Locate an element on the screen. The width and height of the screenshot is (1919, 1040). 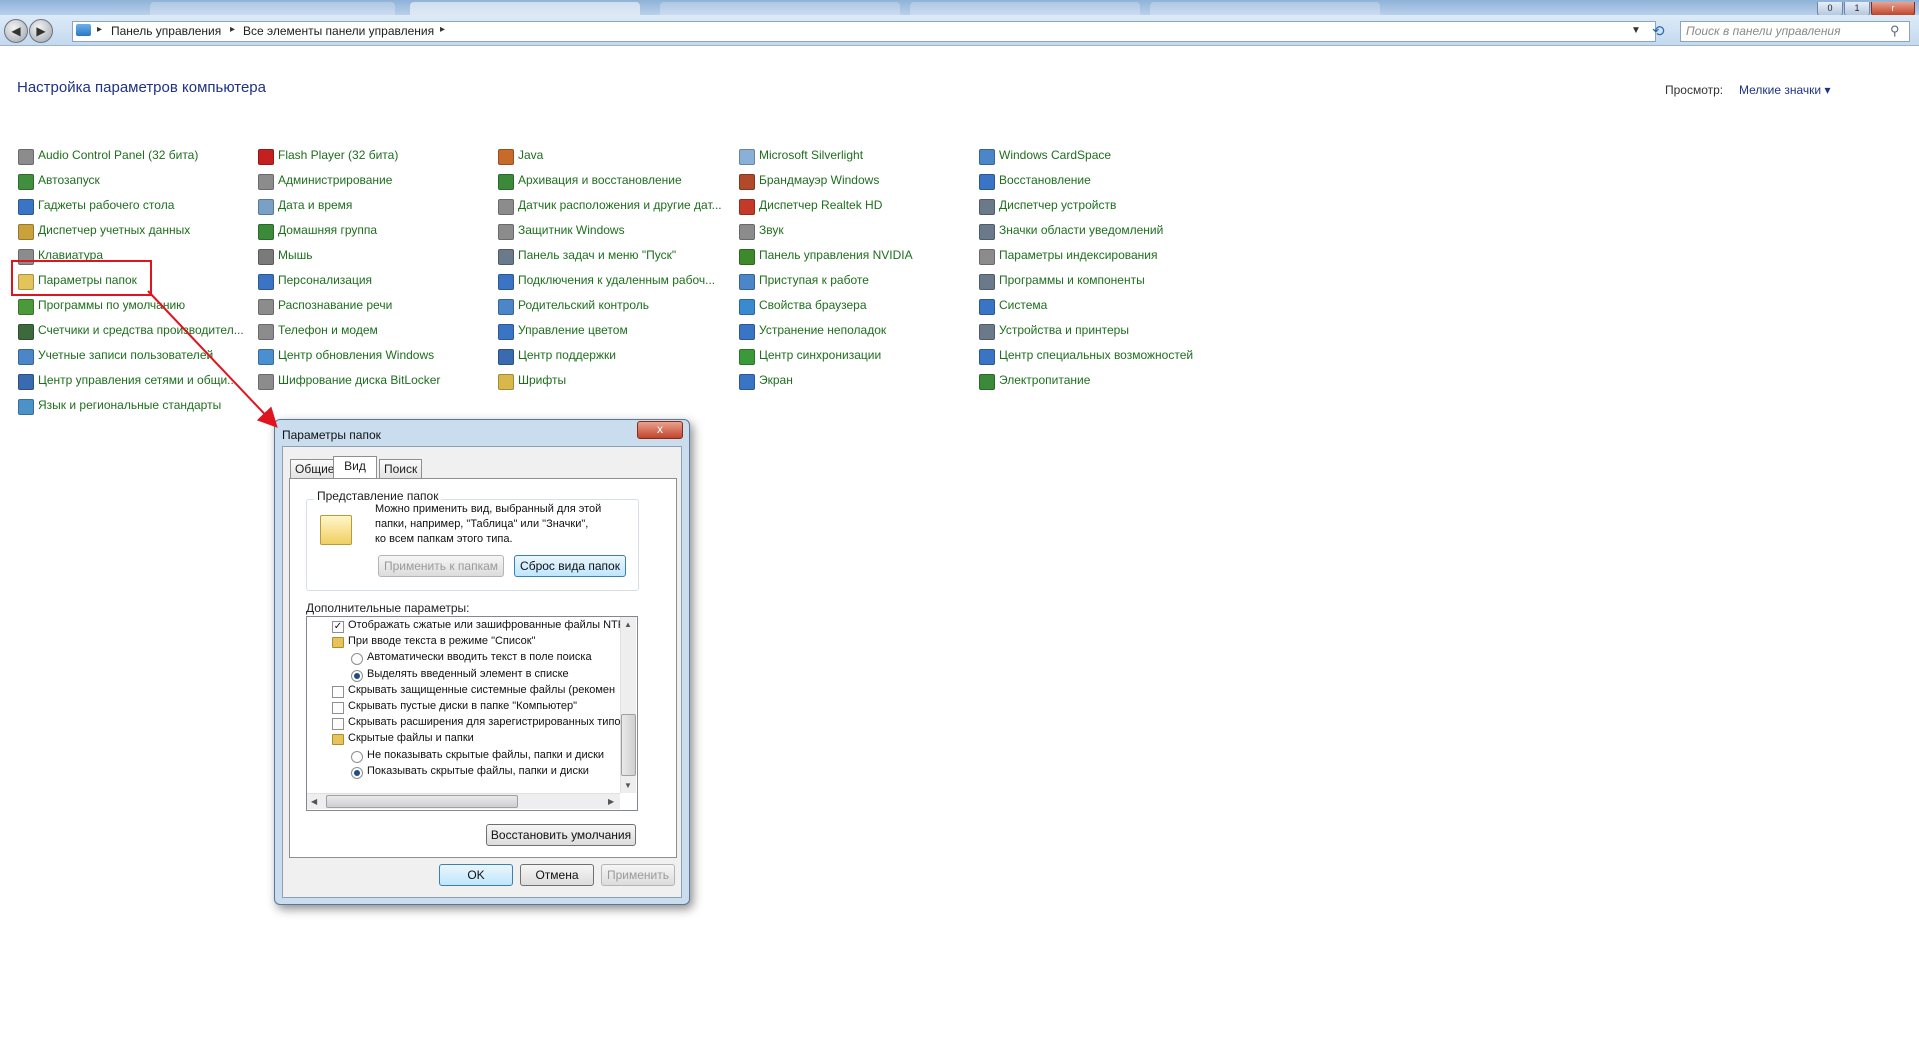
control-panel-item-label: Система is located at coordinates (1023, 305).